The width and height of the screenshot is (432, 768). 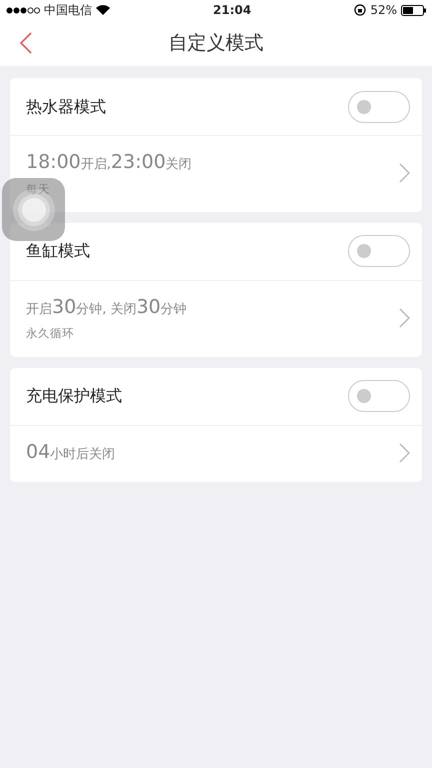 I want to click on schedule-row: 开启30分钟, 关闭30分钟 永久循环, so click(x=216, y=318).